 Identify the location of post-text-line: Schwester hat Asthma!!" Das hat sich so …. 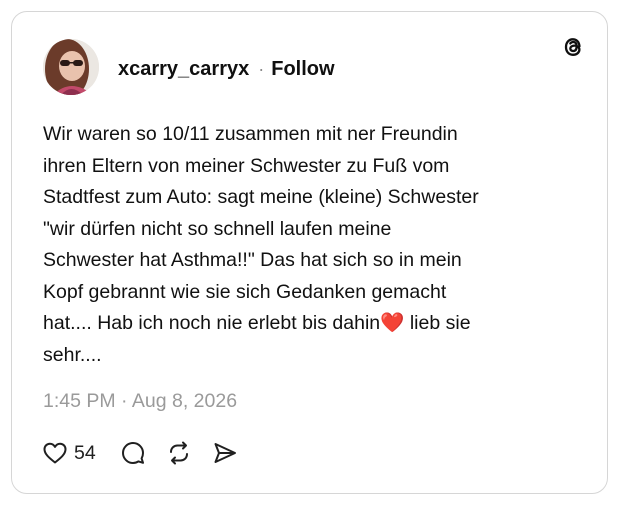
(252, 260).